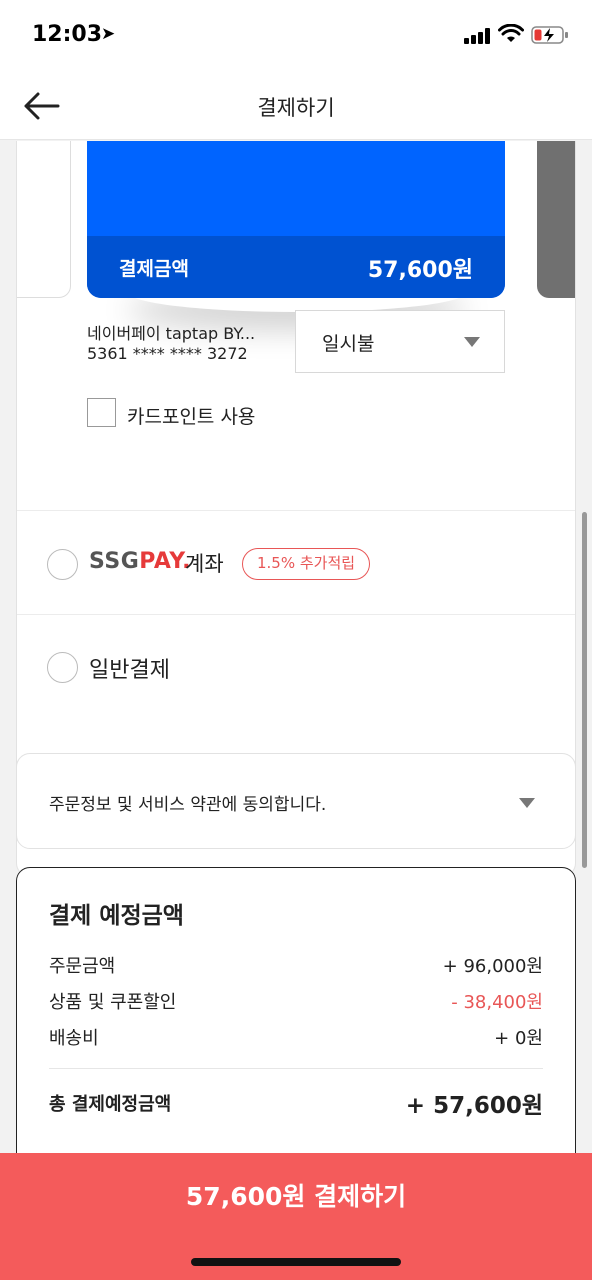 This screenshot has width=592, height=1280. Describe the element at coordinates (348, 344) in the screenshot. I see `installment-value: 일시불` at that location.